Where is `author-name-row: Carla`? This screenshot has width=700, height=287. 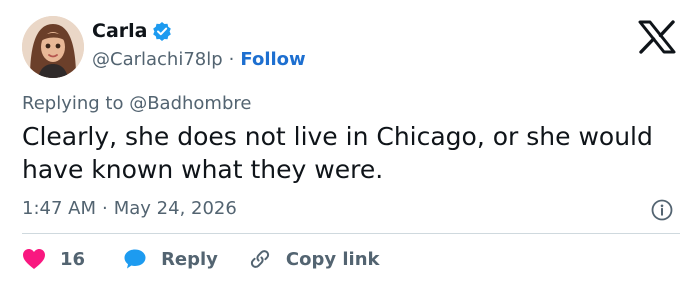 author-name-row: Carla is located at coordinates (132, 31).